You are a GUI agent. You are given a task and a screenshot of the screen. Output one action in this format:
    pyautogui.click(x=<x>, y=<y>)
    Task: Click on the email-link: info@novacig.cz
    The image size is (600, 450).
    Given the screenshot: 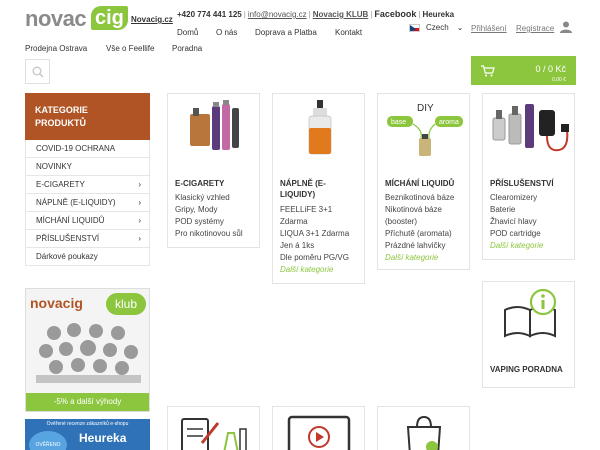 What is the action you would take?
    pyautogui.click(x=277, y=14)
    